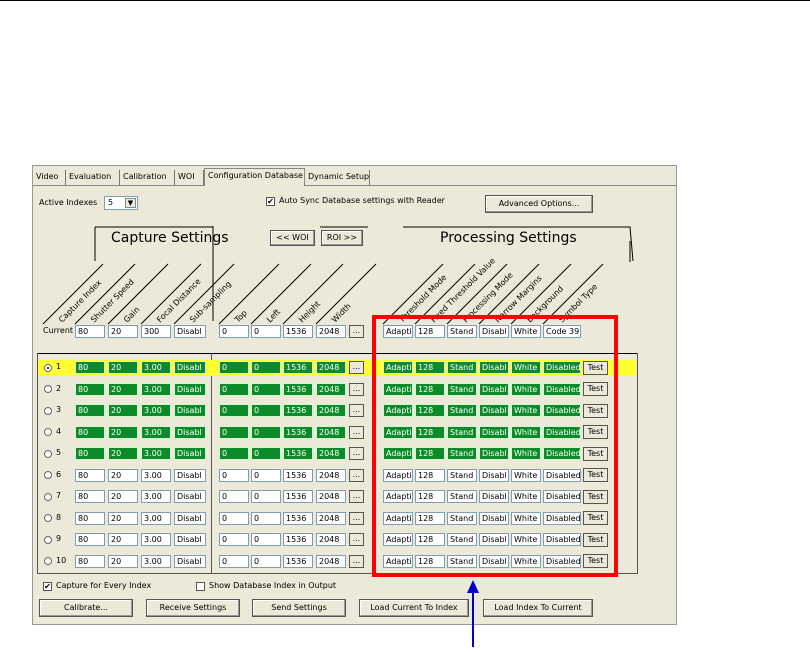 The height and width of the screenshot is (652, 810). What do you see at coordinates (193, 608) in the screenshot?
I see `receive-settings-button: Receive Settings` at bounding box center [193, 608].